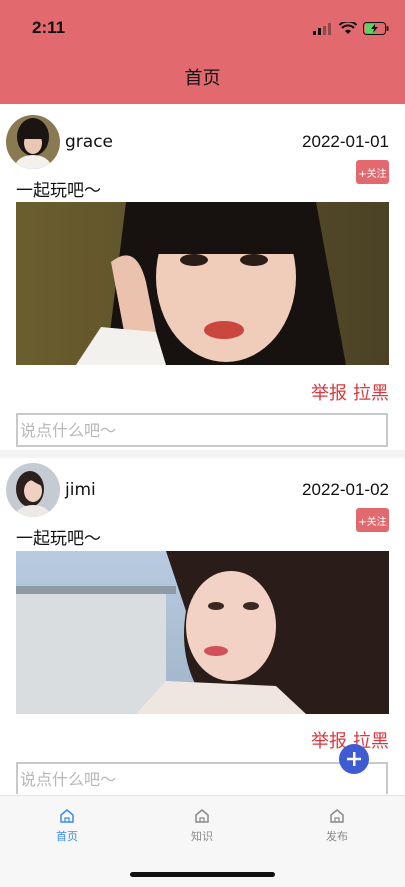 The image size is (405, 887). What do you see at coordinates (350, 392) in the screenshot?
I see `post-actions: 举报 拉黑` at bounding box center [350, 392].